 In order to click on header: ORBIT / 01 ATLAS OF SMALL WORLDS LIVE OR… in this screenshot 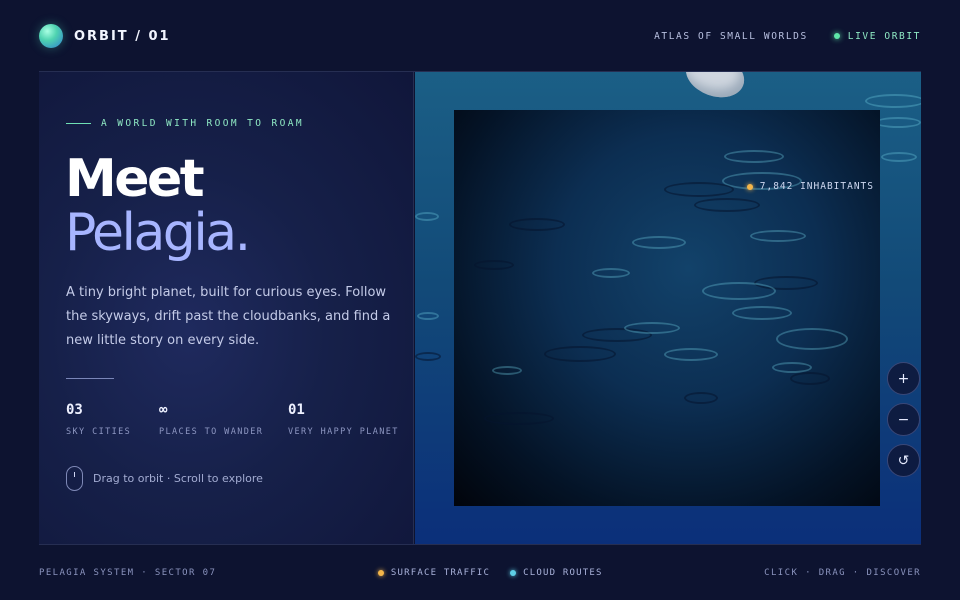, I will do `click(480, 36)`.